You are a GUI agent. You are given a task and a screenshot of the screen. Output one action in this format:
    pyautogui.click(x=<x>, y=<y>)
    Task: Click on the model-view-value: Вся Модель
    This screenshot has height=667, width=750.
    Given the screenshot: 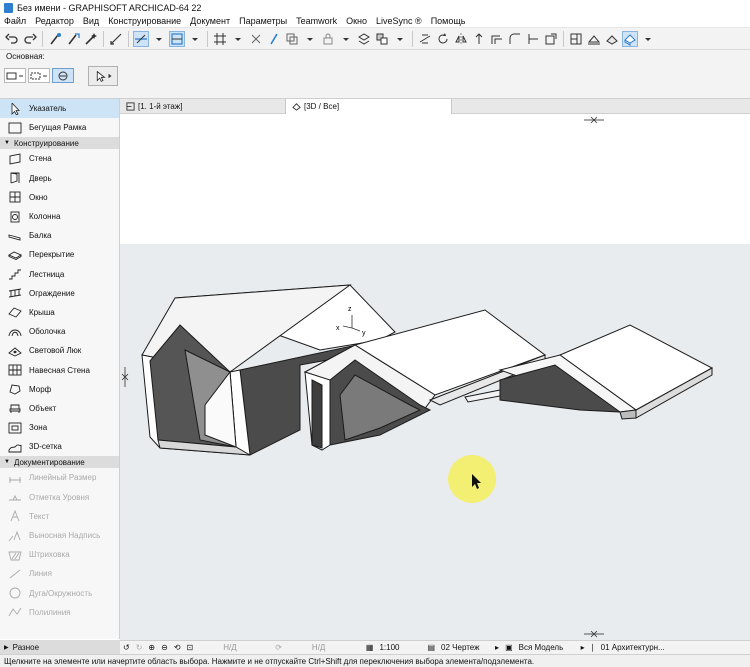 What is the action you would take?
    pyautogui.click(x=547, y=647)
    